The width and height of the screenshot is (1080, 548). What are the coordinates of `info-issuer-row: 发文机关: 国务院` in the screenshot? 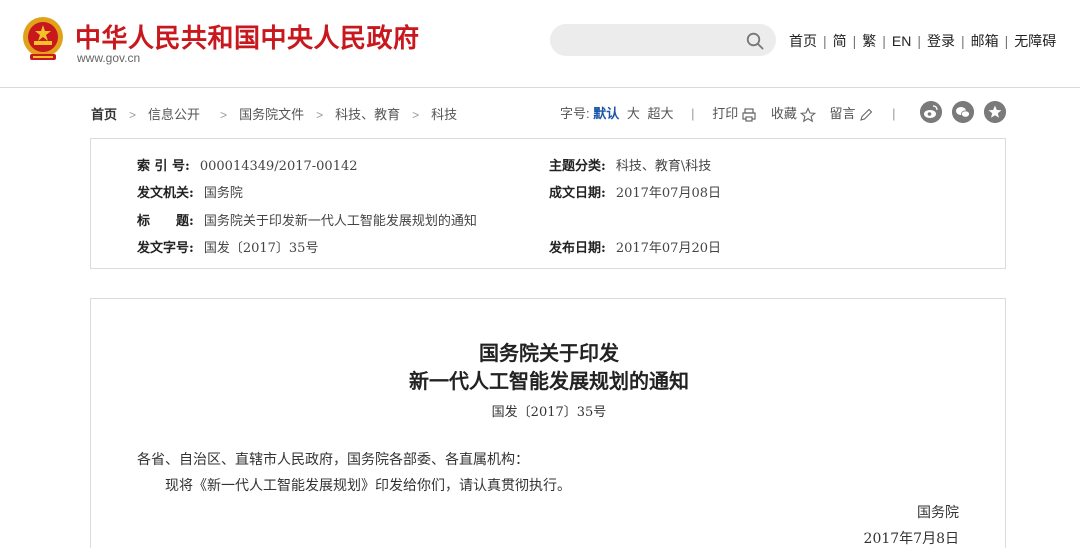 It's located at (190, 191).